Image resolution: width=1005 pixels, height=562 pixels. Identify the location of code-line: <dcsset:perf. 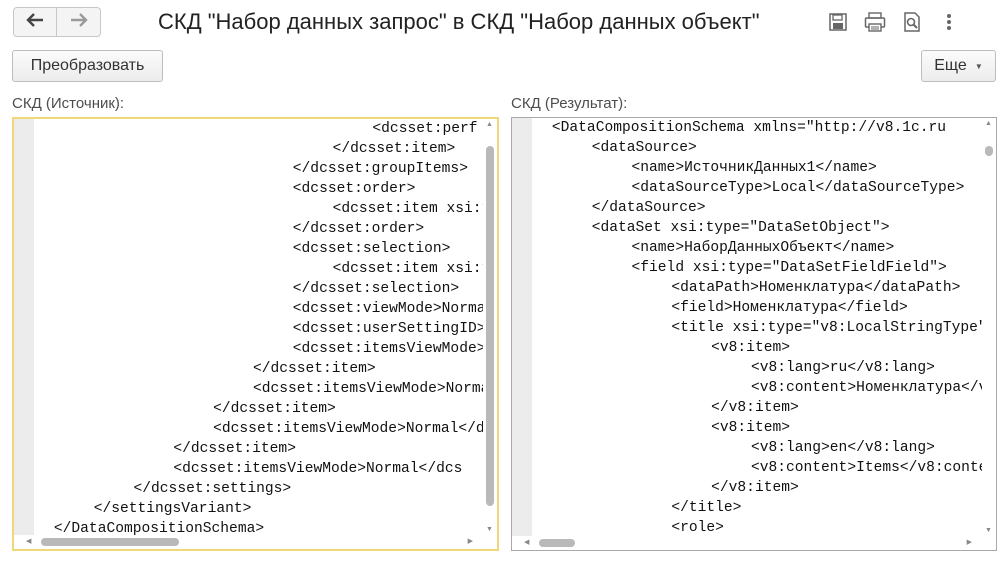
(425, 129).